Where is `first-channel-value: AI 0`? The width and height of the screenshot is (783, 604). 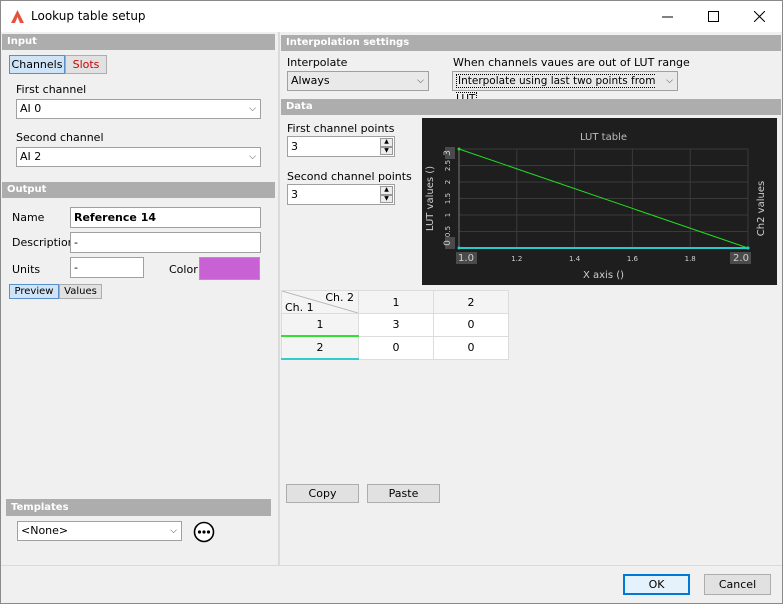
first-channel-value: AI 0 is located at coordinates (31, 108).